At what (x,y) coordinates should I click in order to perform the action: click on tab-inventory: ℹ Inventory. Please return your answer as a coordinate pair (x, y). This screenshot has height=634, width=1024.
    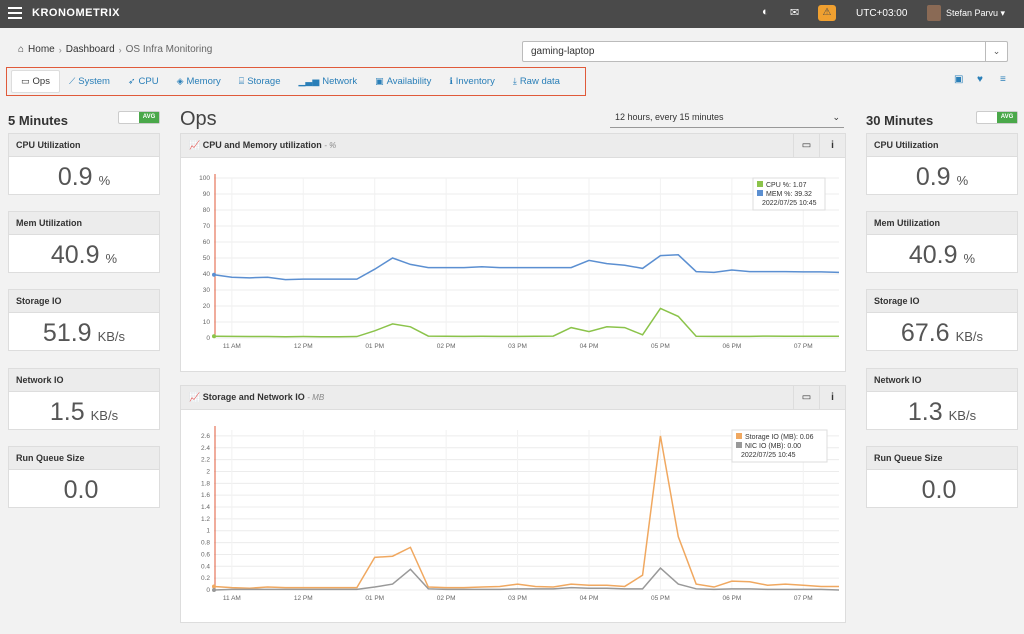
    Looking at the image, I should click on (472, 81).